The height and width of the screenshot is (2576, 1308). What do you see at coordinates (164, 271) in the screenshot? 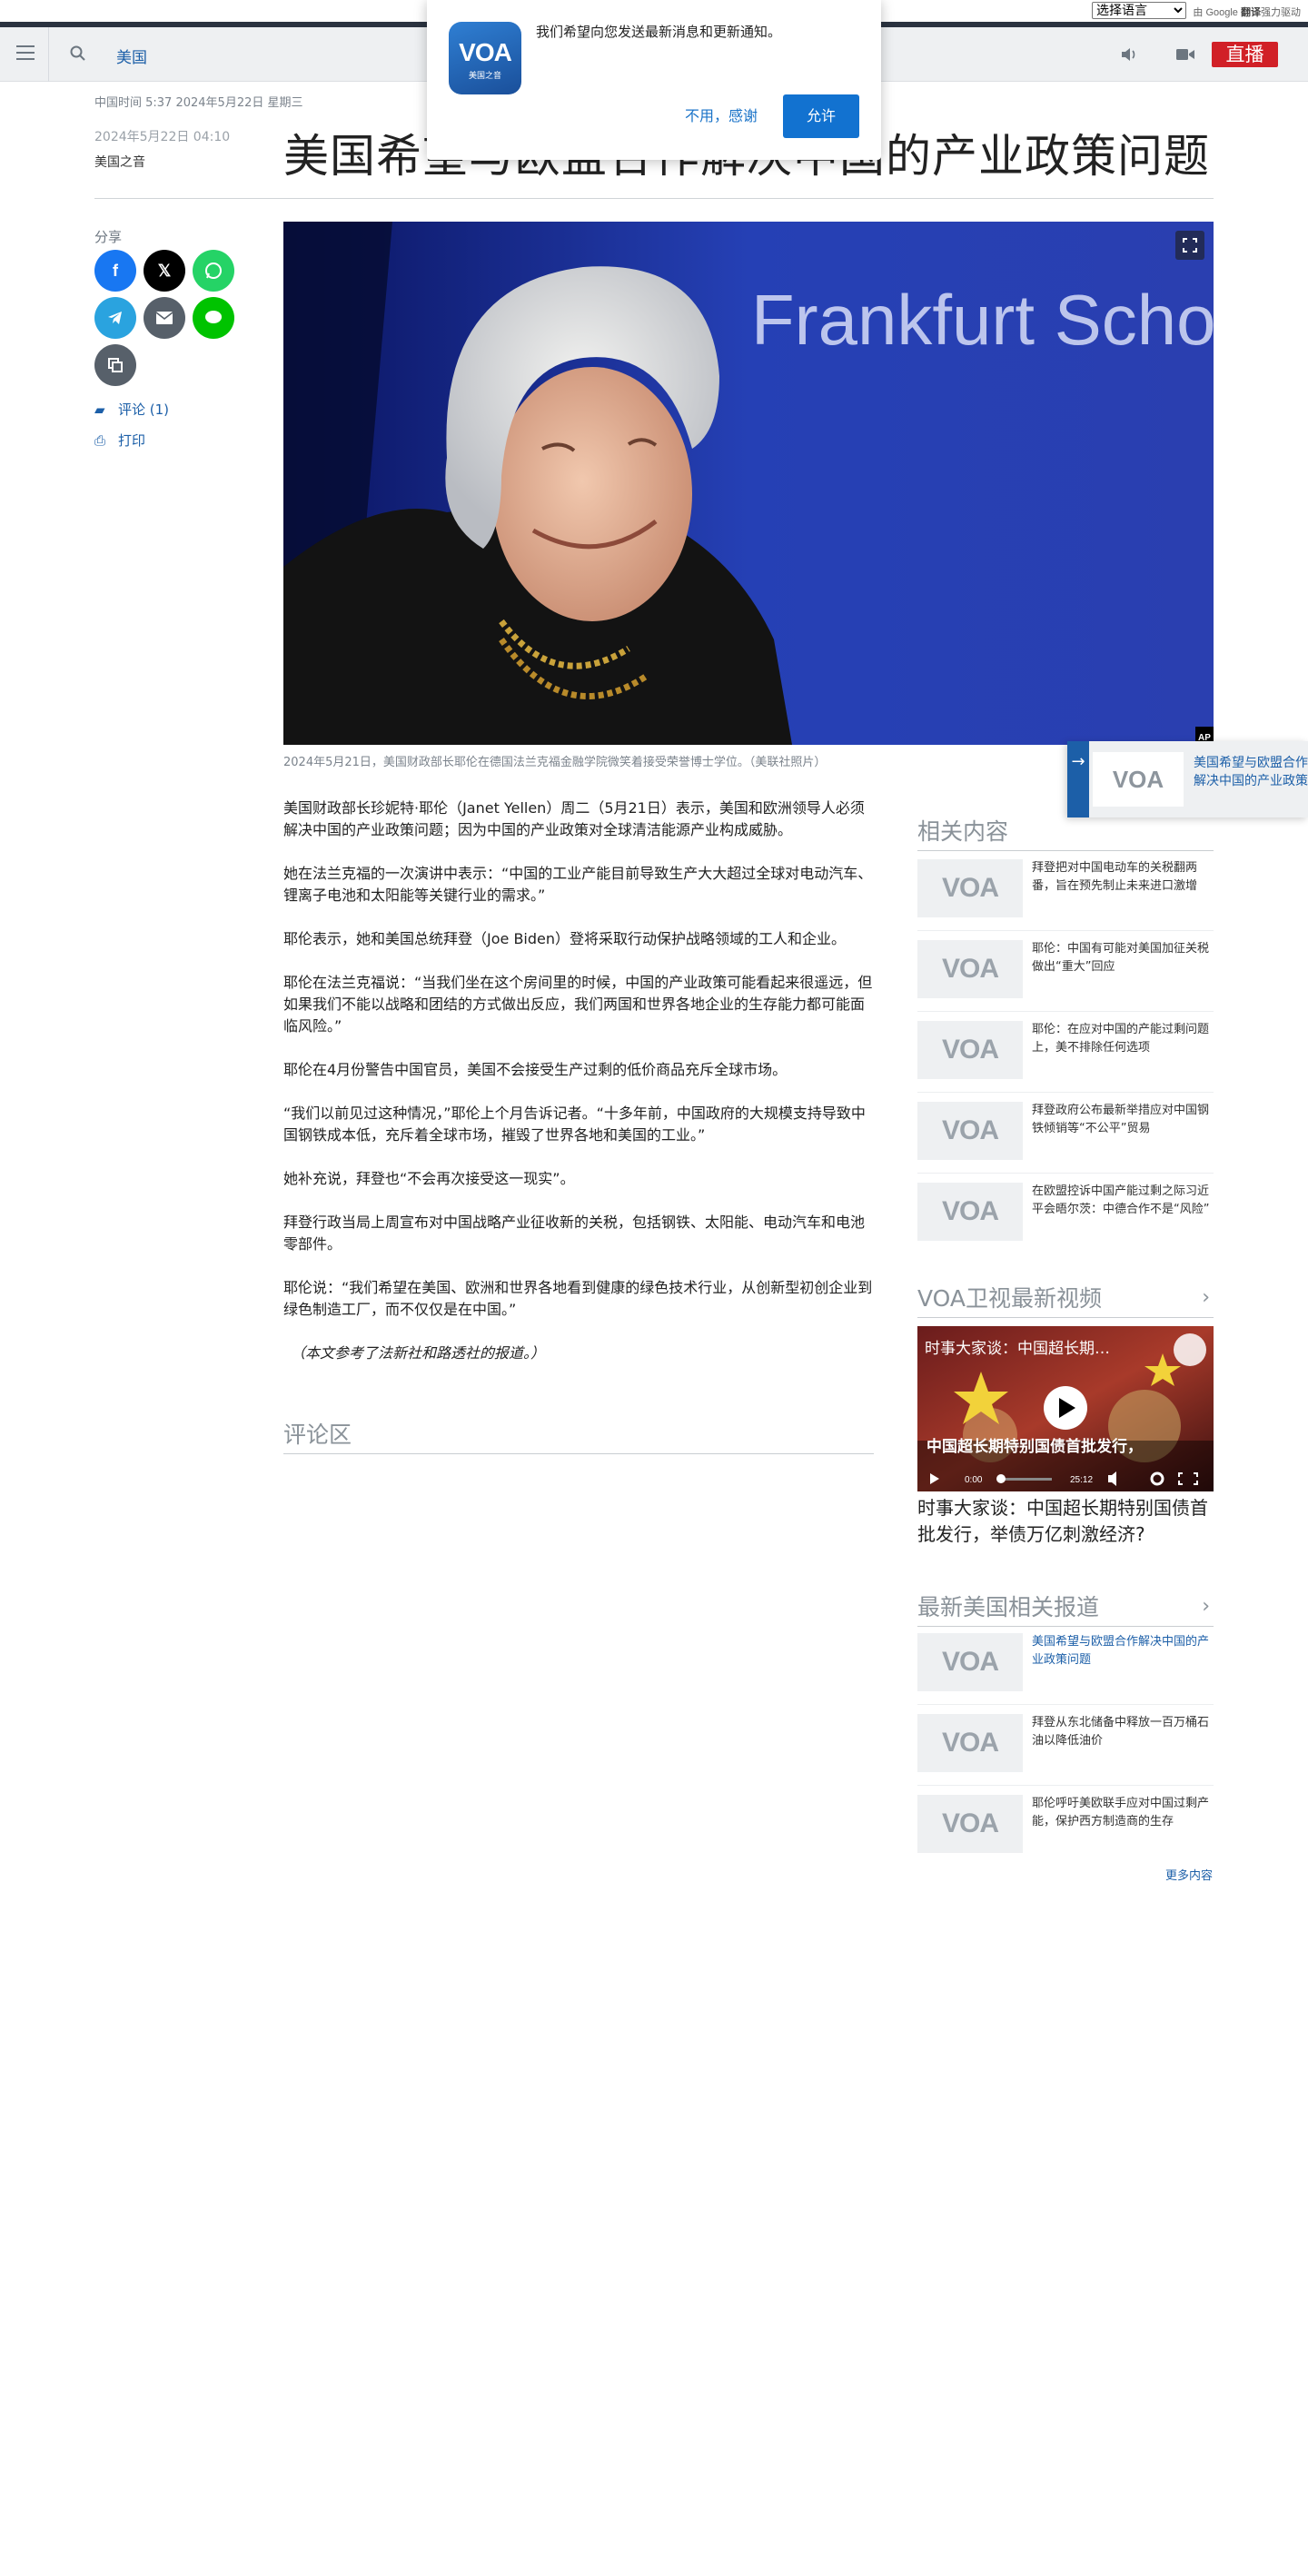
I see `x-share-button: 𝕏` at bounding box center [164, 271].